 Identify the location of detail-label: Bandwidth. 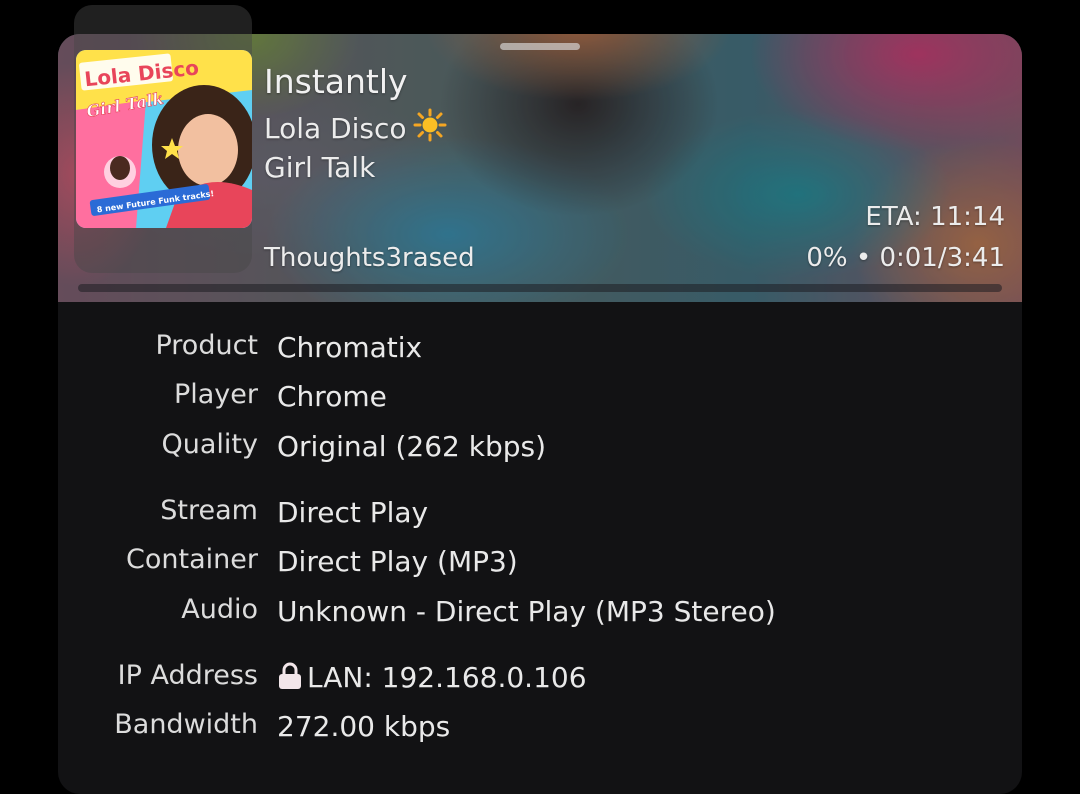
(186, 724).